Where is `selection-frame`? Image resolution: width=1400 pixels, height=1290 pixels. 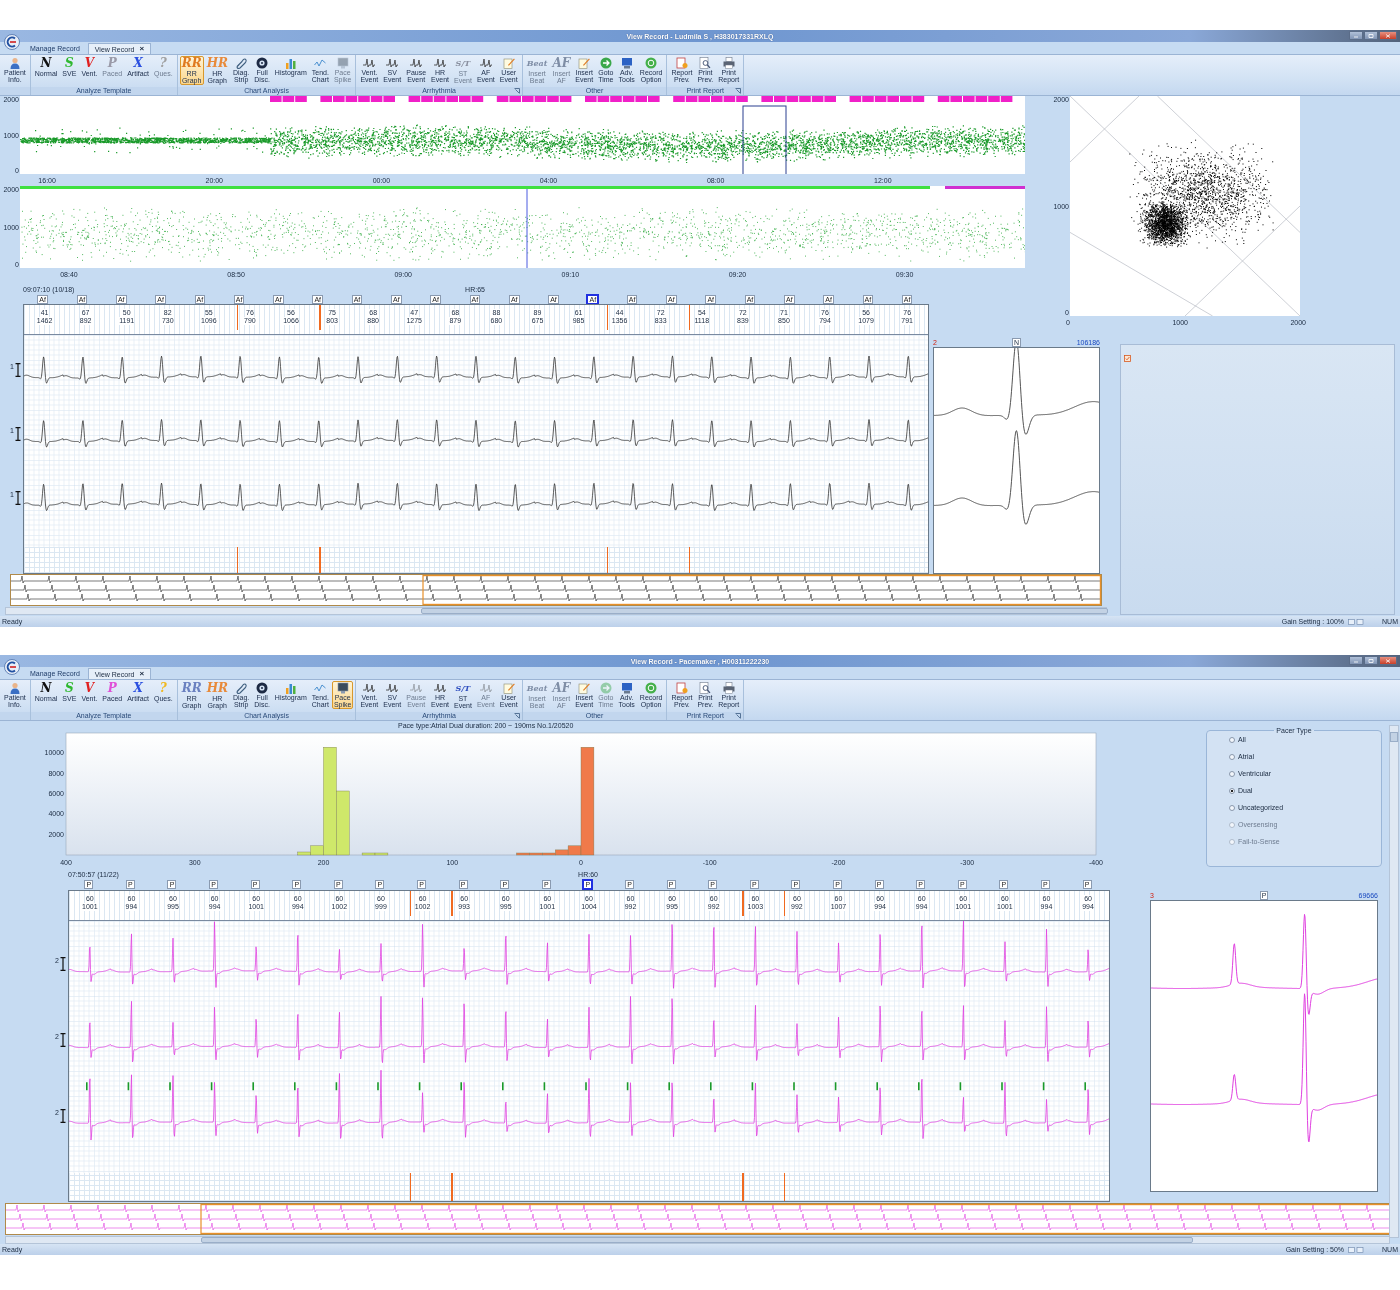
selection-frame is located at coordinates (764, 139).